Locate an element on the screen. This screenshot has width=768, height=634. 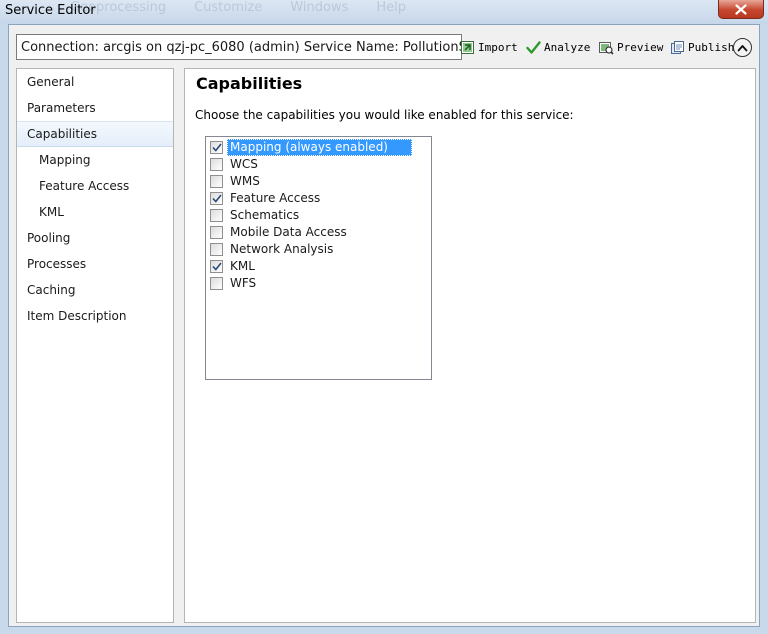
capability-kml: KML is located at coordinates (311, 266).